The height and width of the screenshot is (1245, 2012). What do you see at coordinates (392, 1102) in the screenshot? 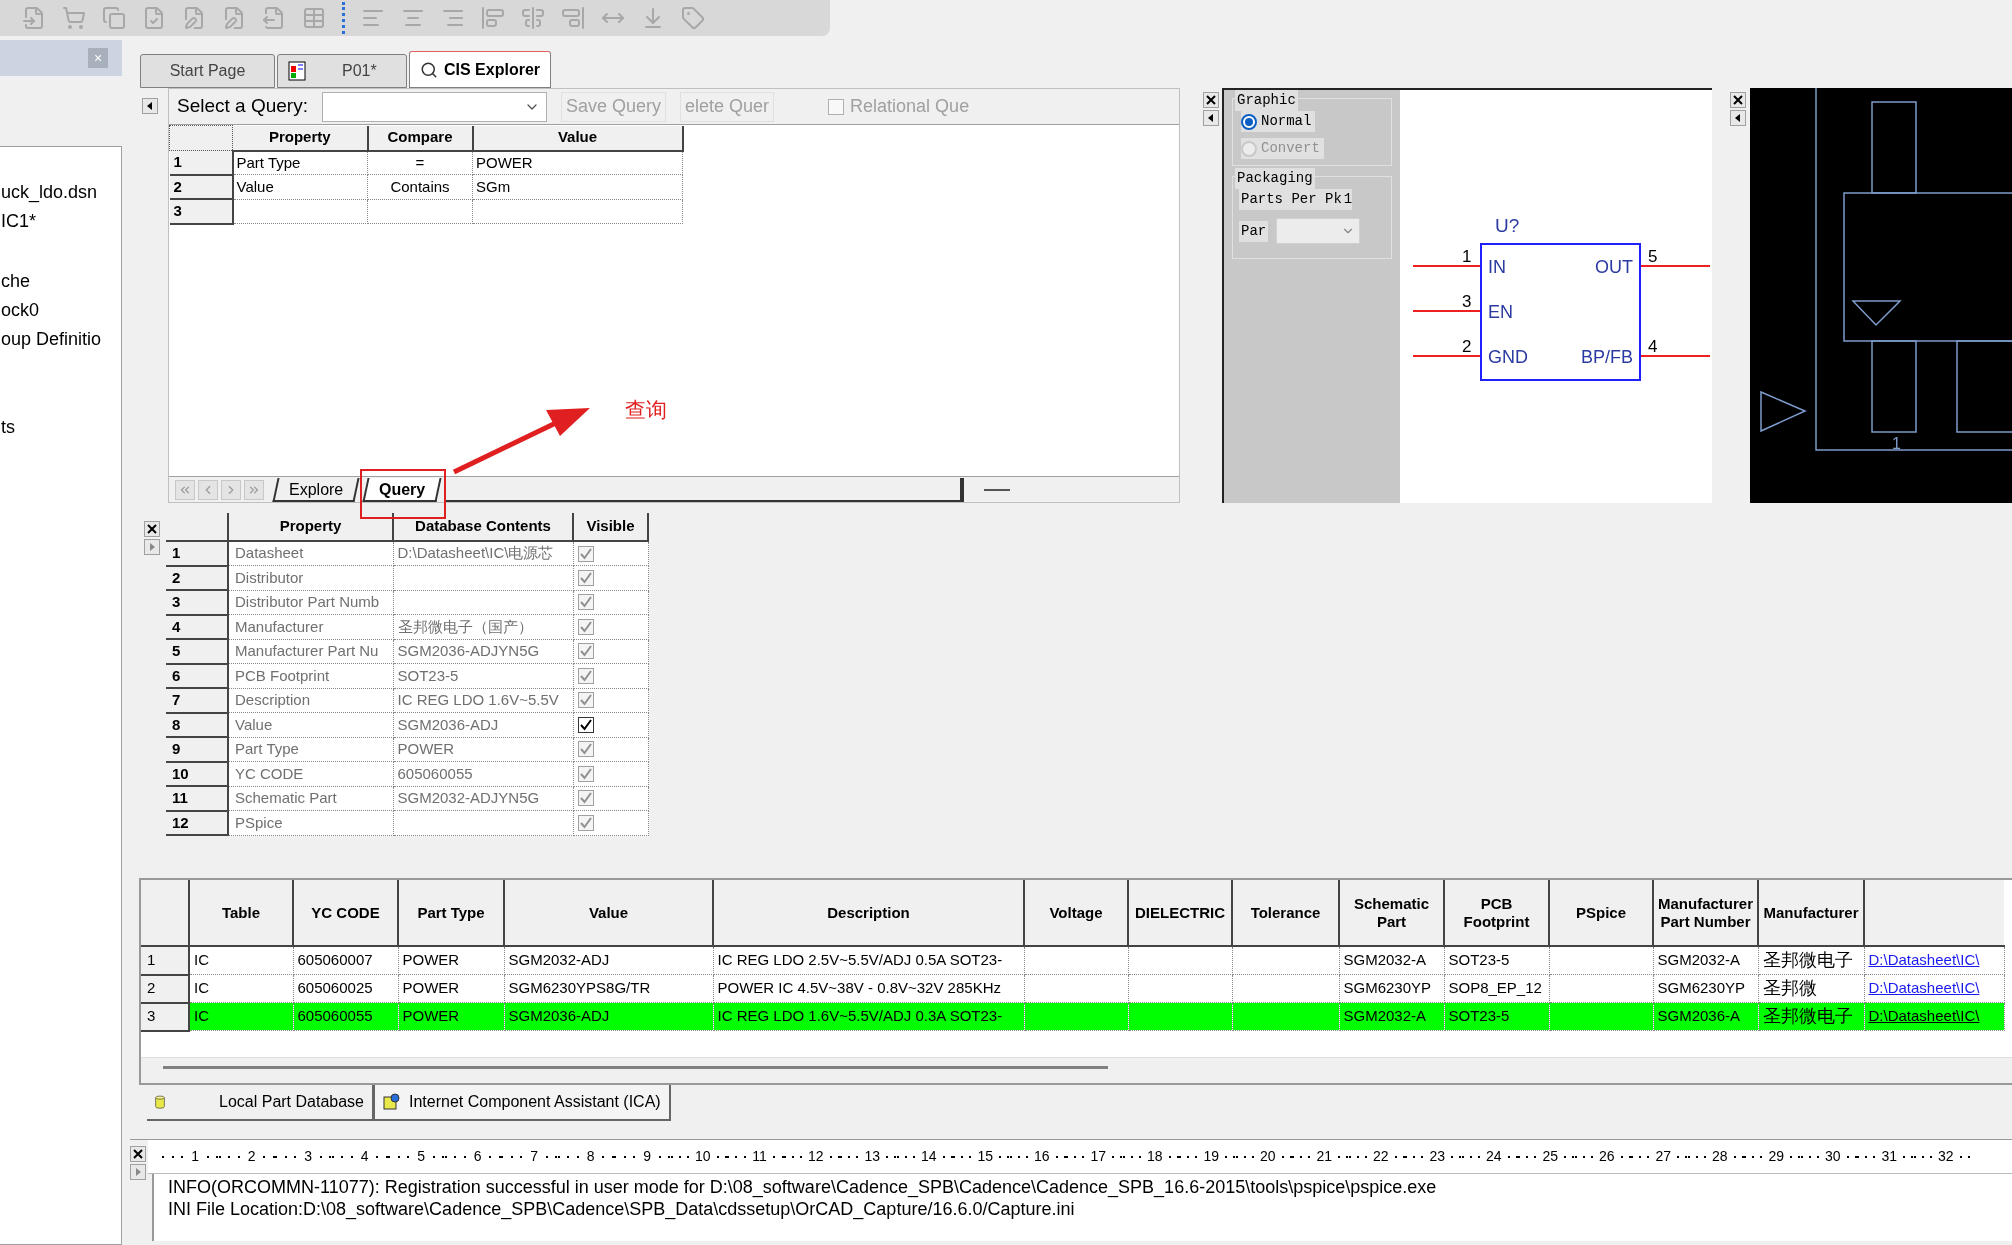
I see `component-icon` at bounding box center [392, 1102].